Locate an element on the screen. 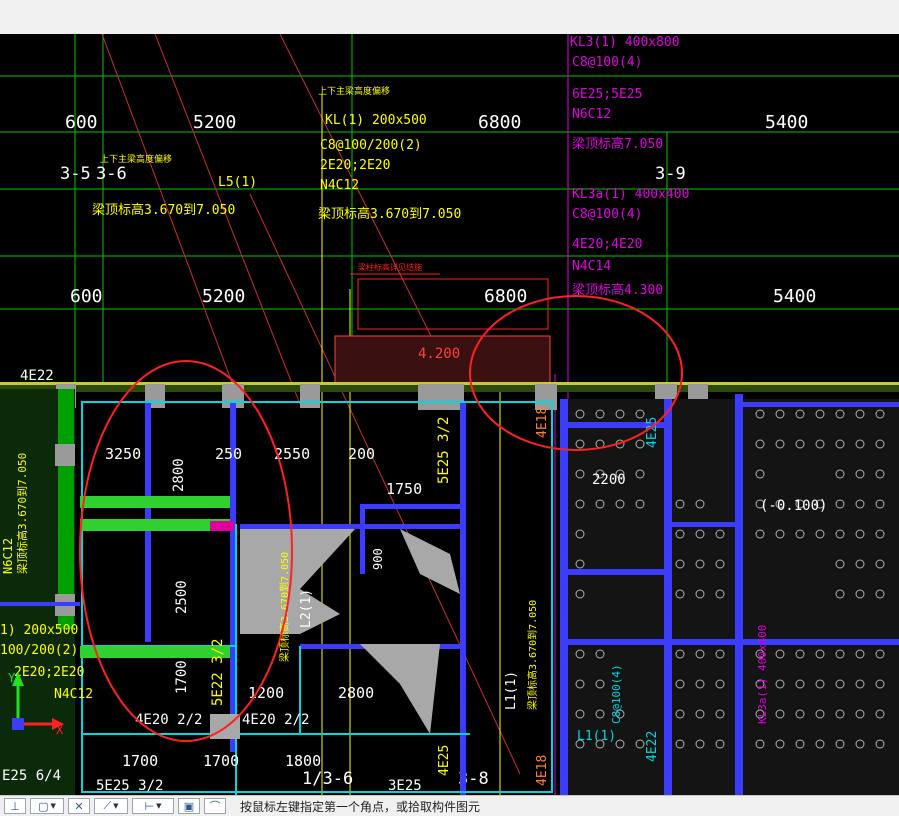 This screenshot has width=899, height=816. plan-dim-12: 1700 is located at coordinates (140, 761).